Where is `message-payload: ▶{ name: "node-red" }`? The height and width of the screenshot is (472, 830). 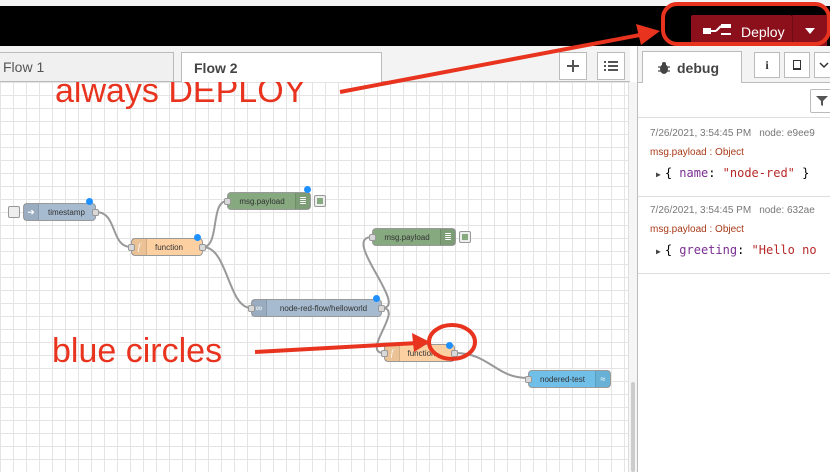
message-payload: ▶{ name: "node-red" } is located at coordinates (732, 173).